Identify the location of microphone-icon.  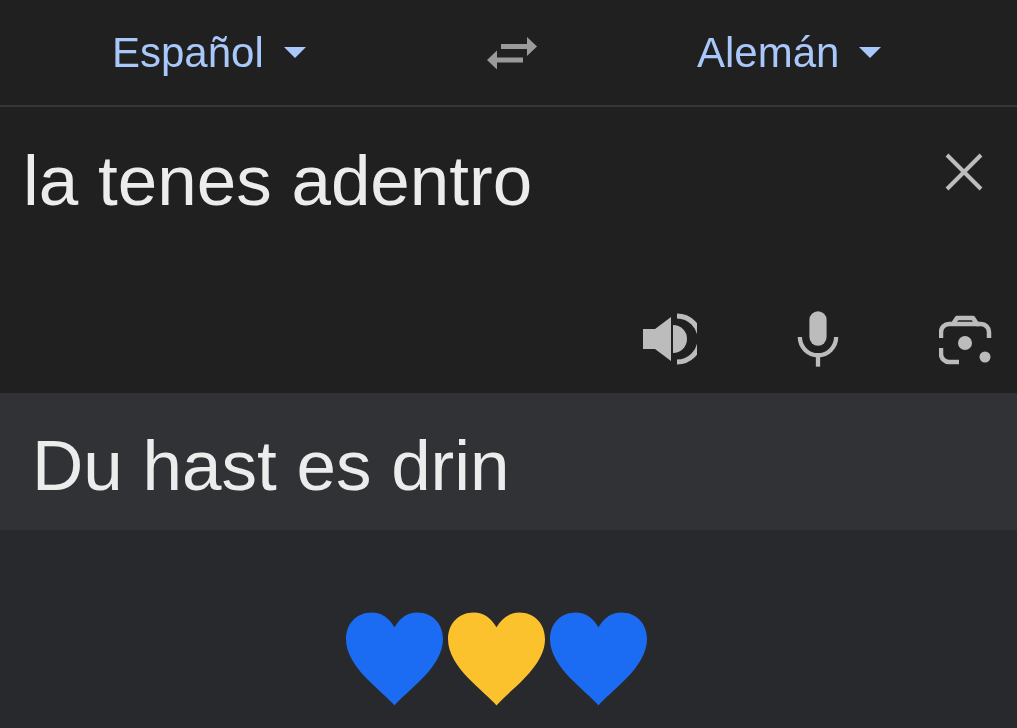
(818, 339).